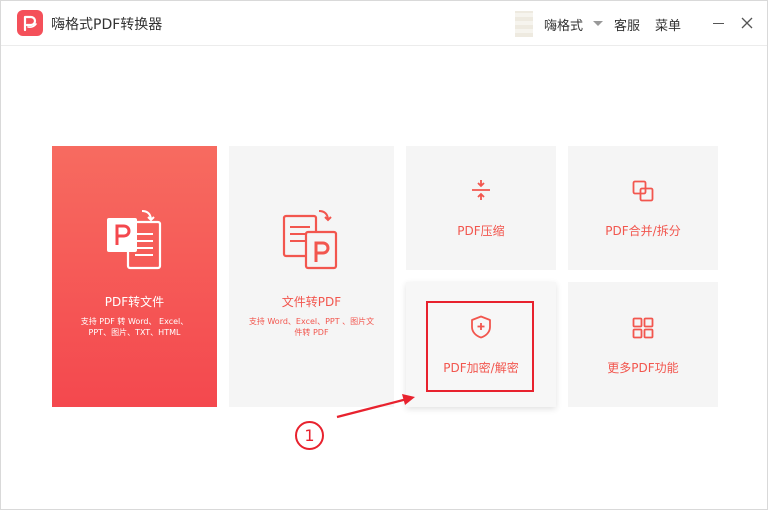 The width and height of the screenshot is (768, 510). Describe the element at coordinates (480, 346) in the screenshot. I see `highlight-box` at that location.